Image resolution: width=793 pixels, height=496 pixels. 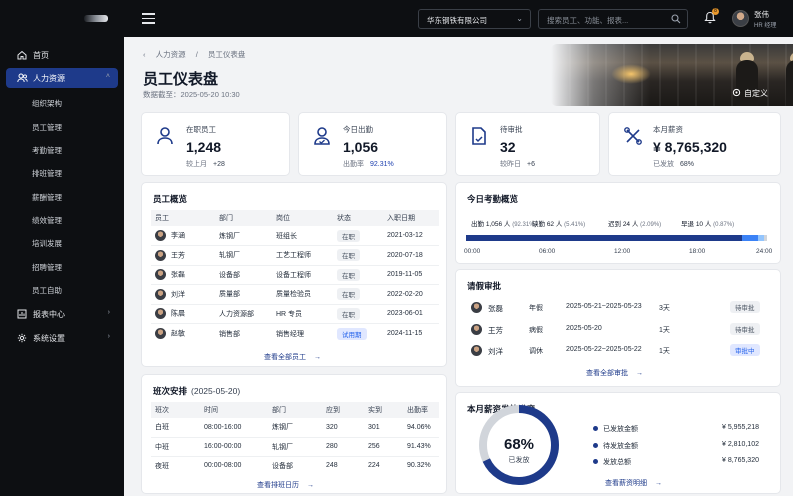 I want to click on table-header: 班次 时间 部门 应到 实到 出勤率, so click(x=295, y=410).